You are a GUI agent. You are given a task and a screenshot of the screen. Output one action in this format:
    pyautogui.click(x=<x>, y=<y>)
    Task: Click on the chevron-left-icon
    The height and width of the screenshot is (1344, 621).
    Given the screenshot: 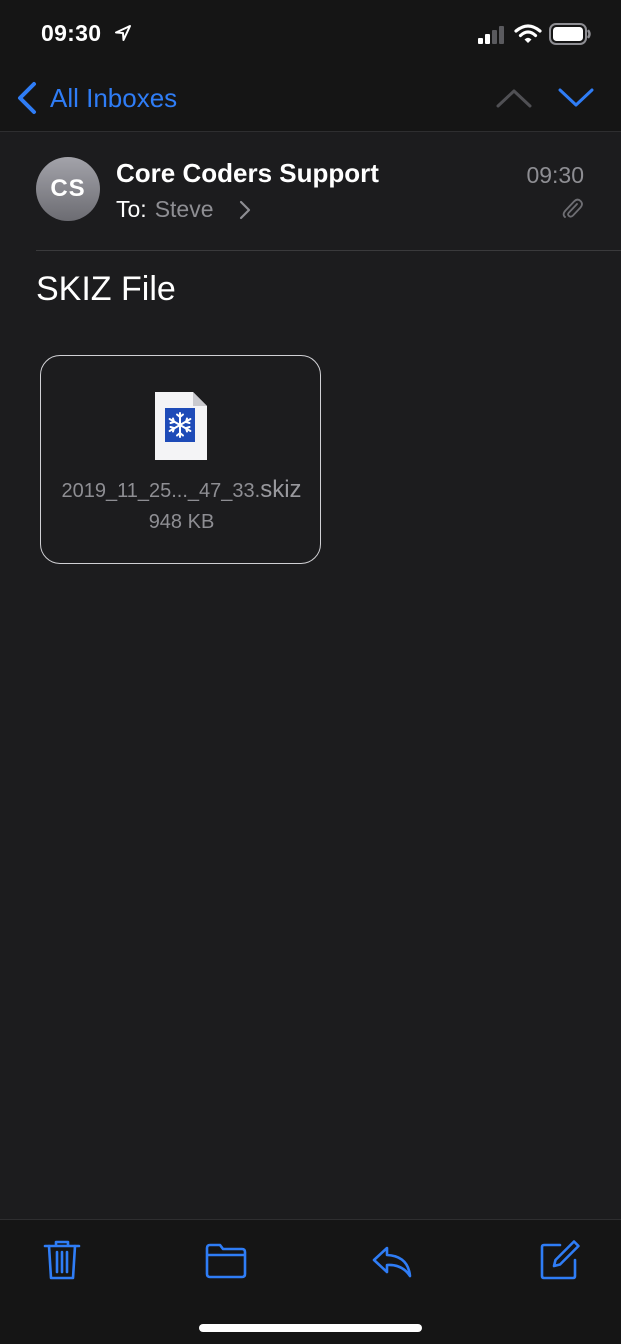 What is the action you would take?
    pyautogui.click(x=27, y=98)
    